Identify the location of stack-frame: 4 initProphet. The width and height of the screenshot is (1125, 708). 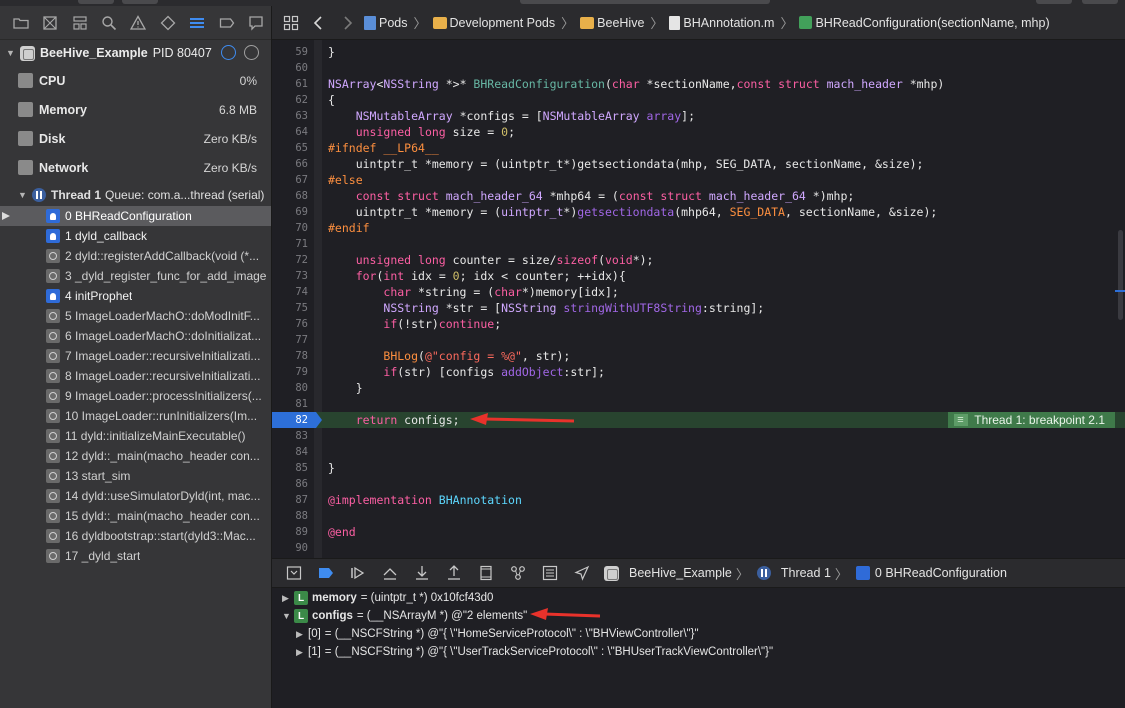
(135, 296).